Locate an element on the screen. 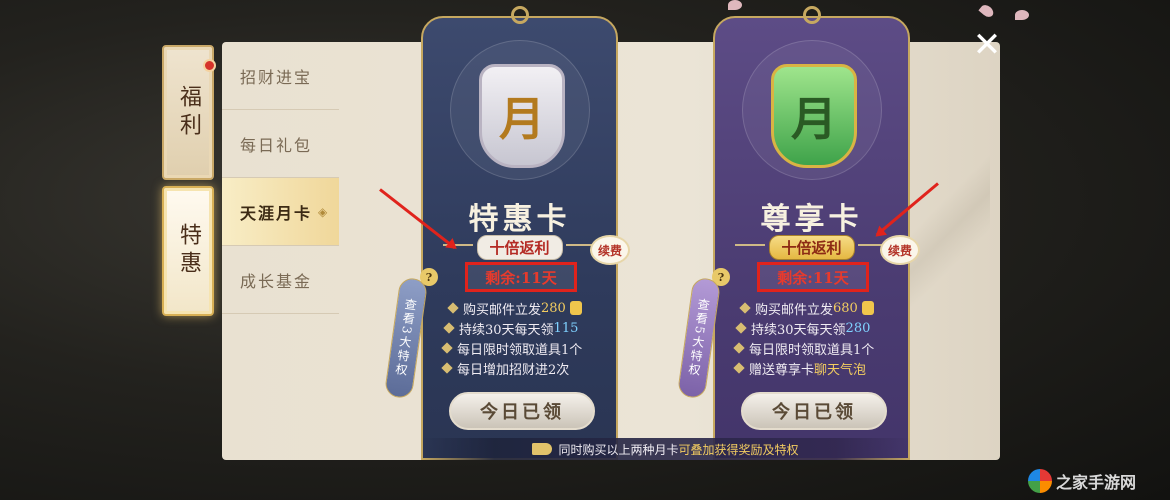 The height and width of the screenshot is (500, 1170). menu-item-growth-fund: 成长基金 is located at coordinates (280, 280).